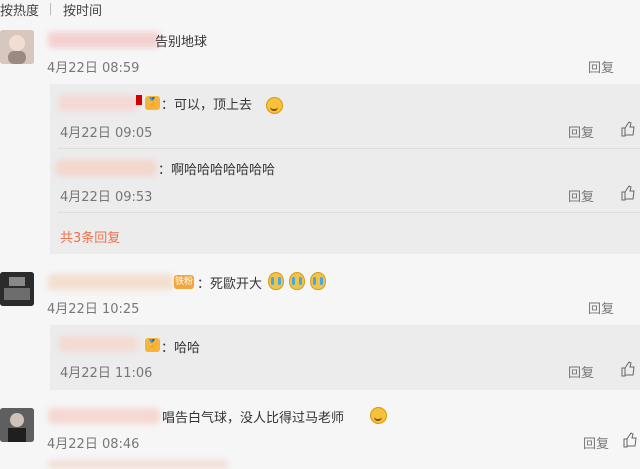 This screenshot has height=469, width=640. I want to click on sort-divider, so click(50, 9).